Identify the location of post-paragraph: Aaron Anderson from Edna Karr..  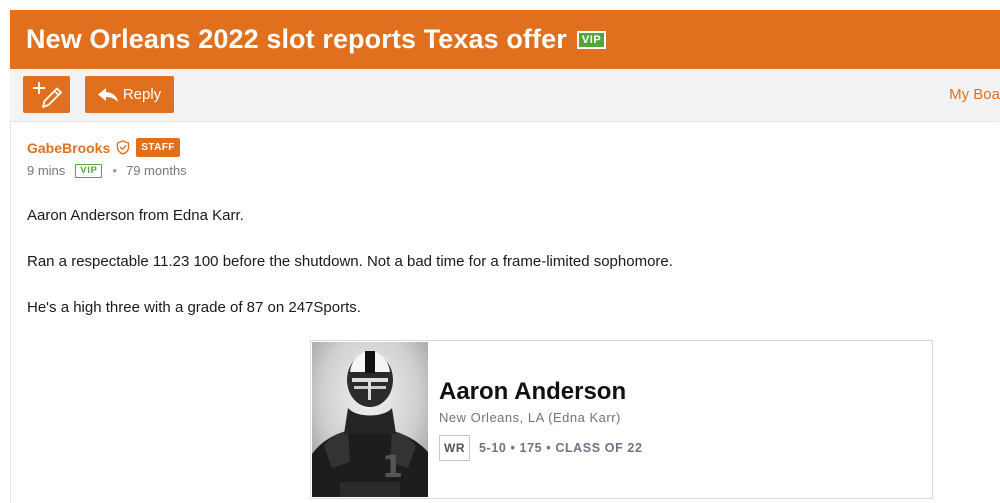
(135, 215).